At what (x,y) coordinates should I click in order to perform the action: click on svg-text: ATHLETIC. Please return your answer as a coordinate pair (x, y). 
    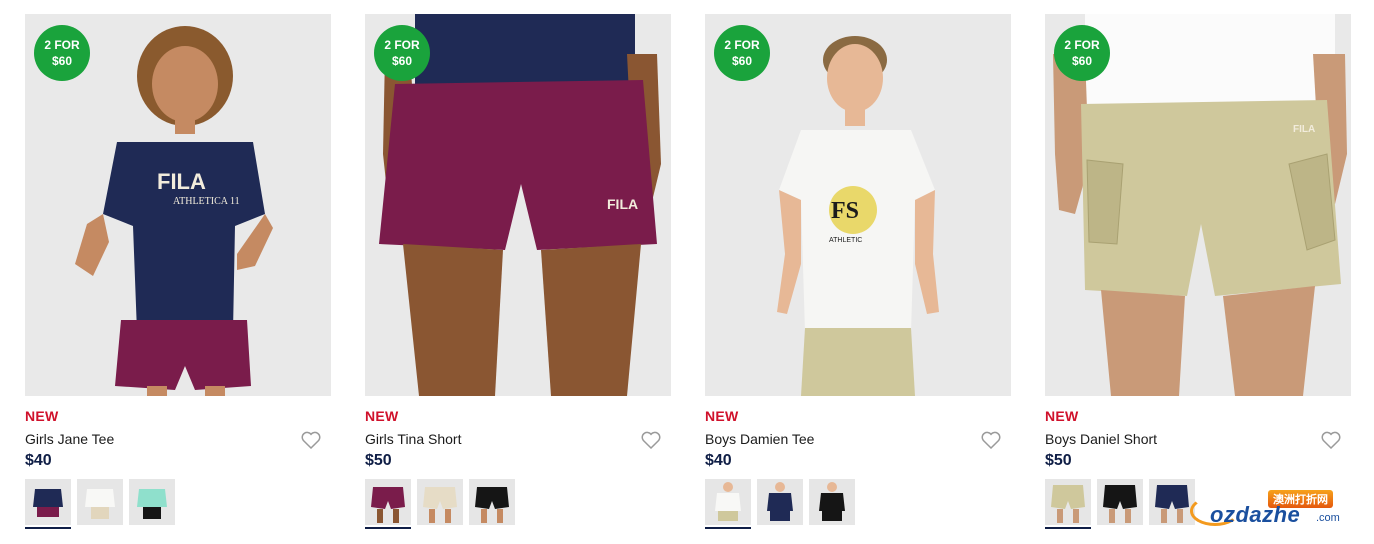
    Looking at the image, I should click on (845, 240).